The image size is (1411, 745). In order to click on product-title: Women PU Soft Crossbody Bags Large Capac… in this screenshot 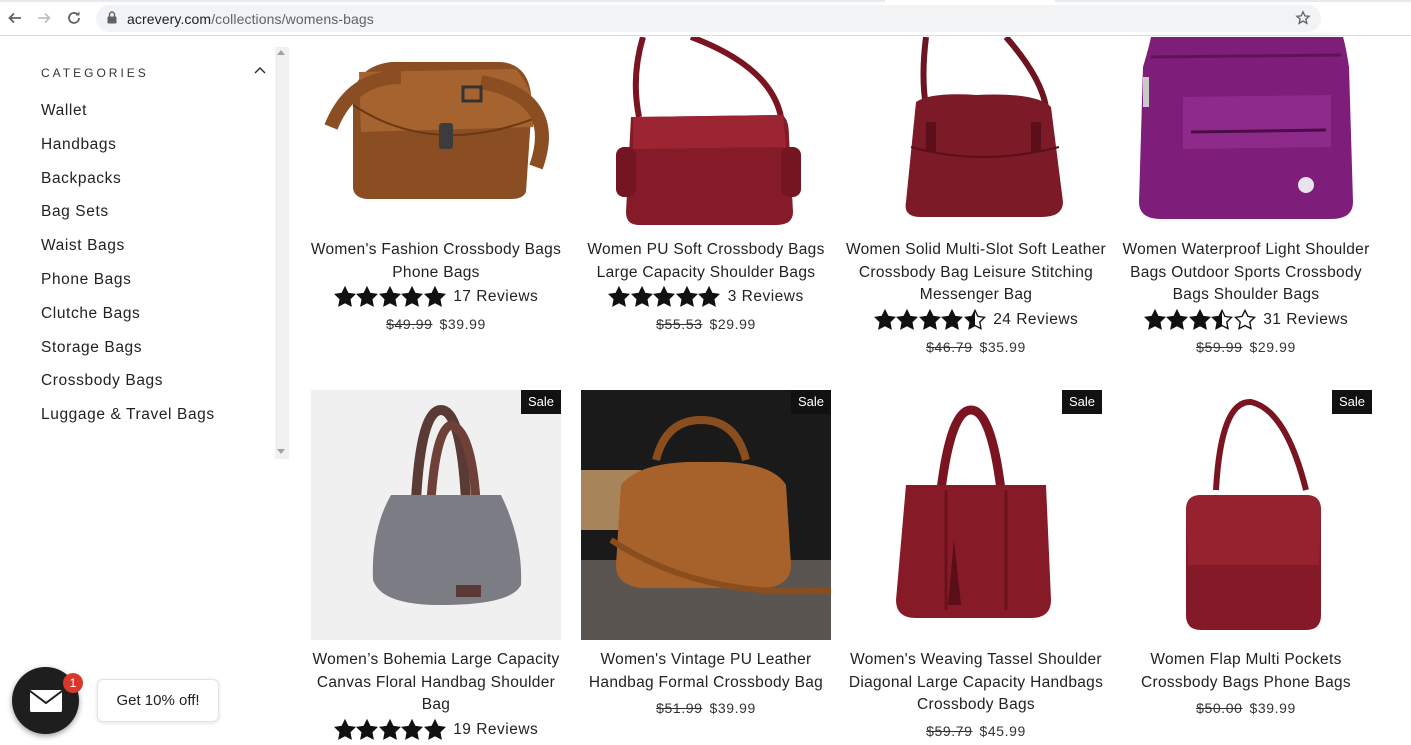, I will do `click(706, 261)`.